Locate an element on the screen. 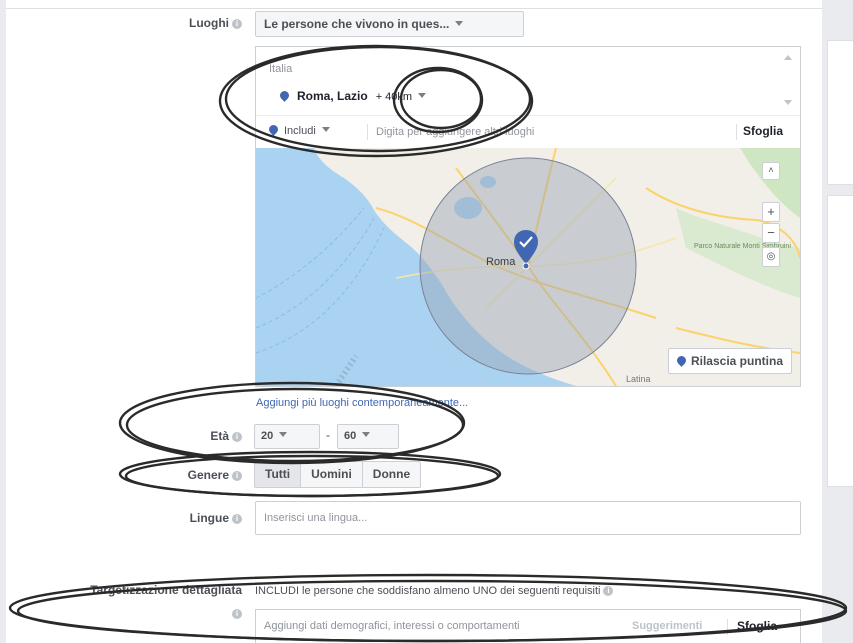  gender-option-all: Tutti is located at coordinates (278, 474).